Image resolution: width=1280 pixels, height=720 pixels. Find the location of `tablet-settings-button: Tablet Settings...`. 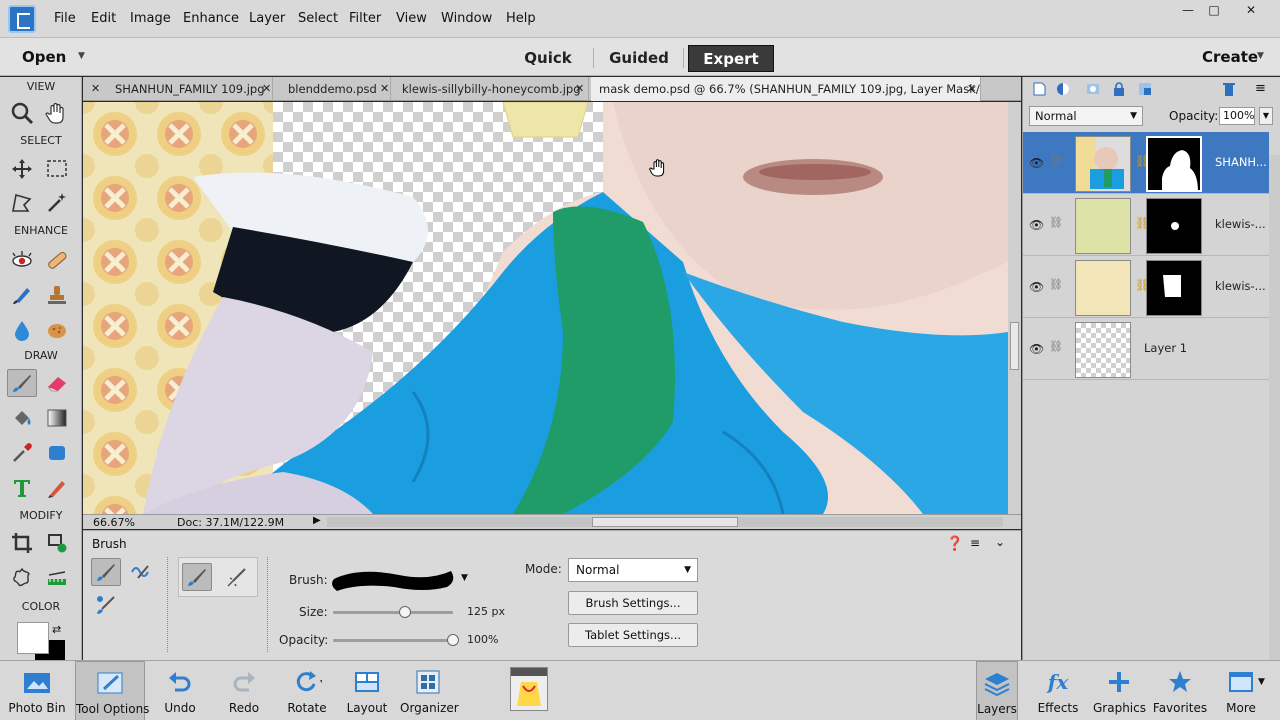

tablet-settings-button: Tablet Settings... is located at coordinates (633, 635).